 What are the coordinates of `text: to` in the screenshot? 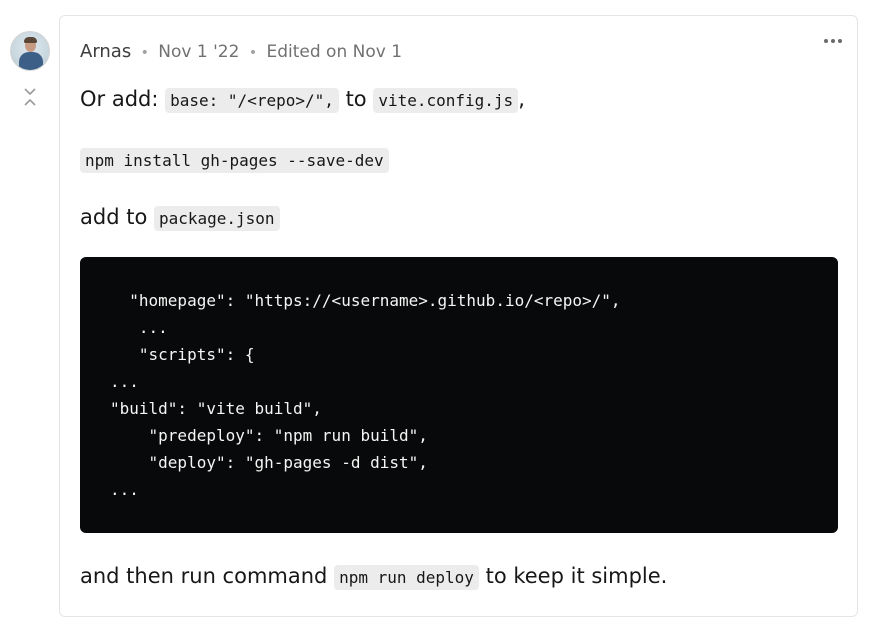 It's located at (356, 99).